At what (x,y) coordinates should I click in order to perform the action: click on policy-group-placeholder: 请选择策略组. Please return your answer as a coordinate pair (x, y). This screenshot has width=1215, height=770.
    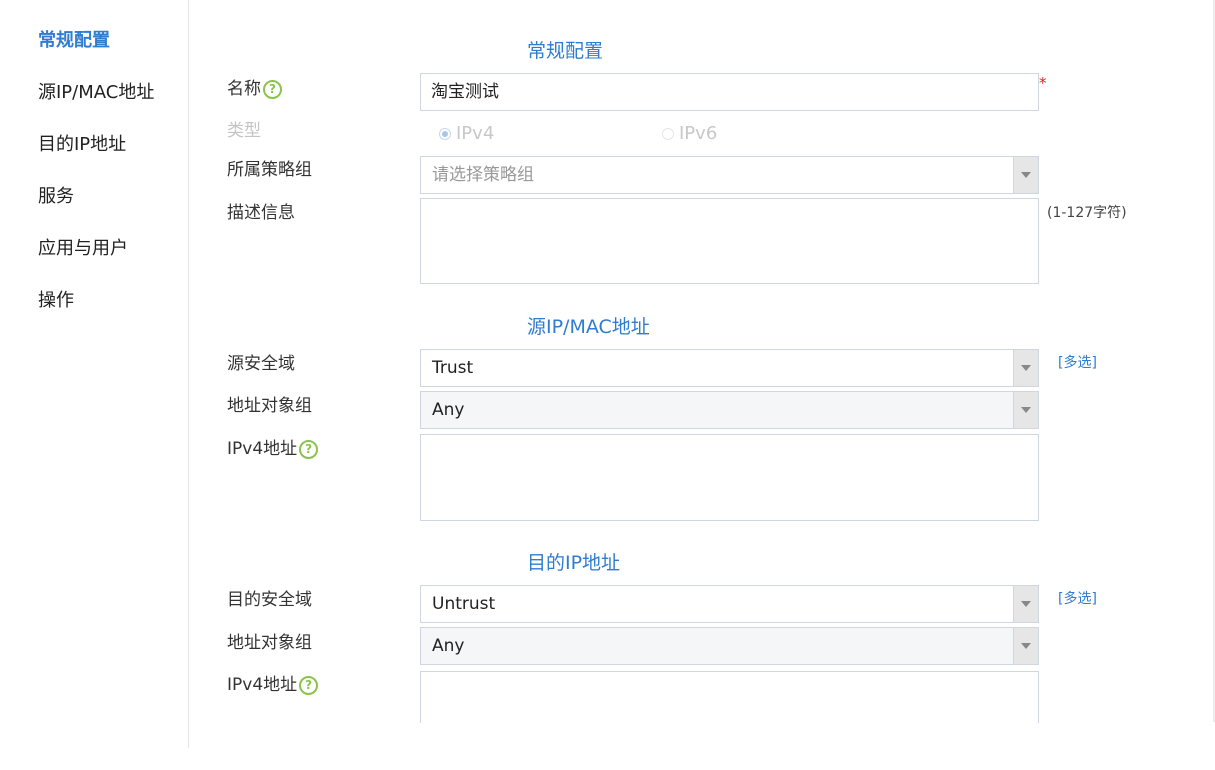
    Looking at the image, I should click on (483, 175).